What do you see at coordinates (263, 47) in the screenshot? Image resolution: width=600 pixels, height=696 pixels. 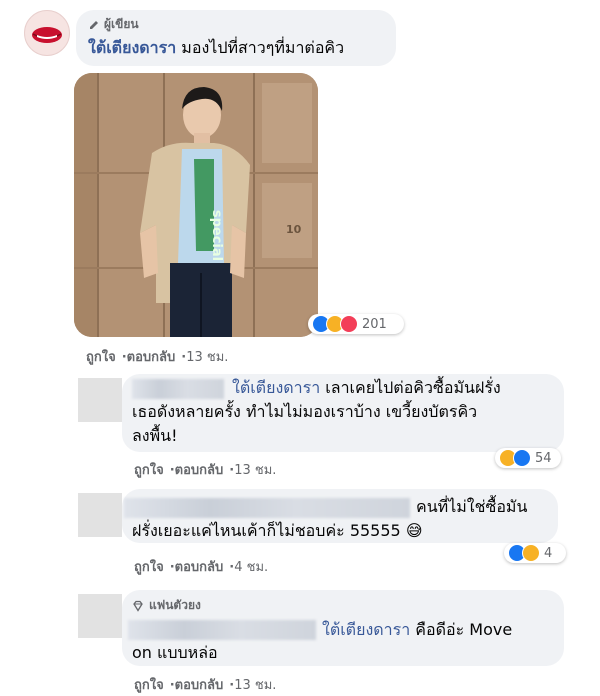 I see `comment-body: มองไปที่สาวๆที่มาต่อคิว` at bounding box center [263, 47].